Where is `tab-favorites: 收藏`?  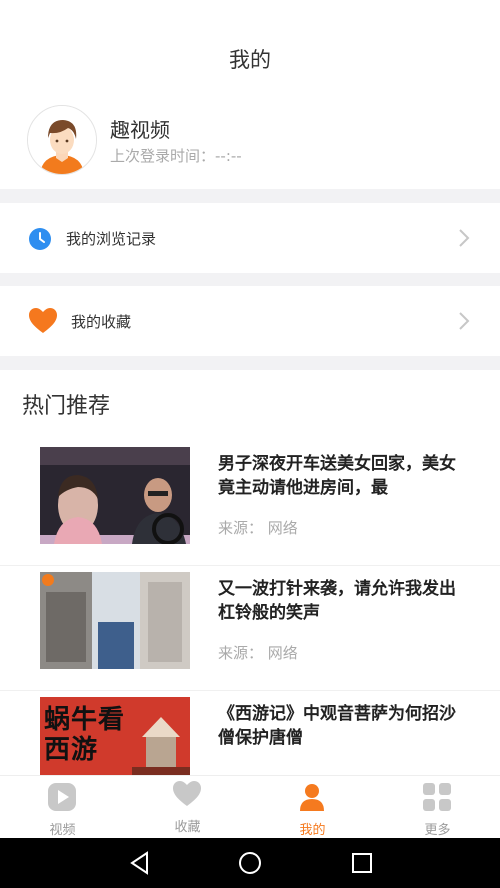
tab-favorites: 收藏 is located at coordinates (187, 807).